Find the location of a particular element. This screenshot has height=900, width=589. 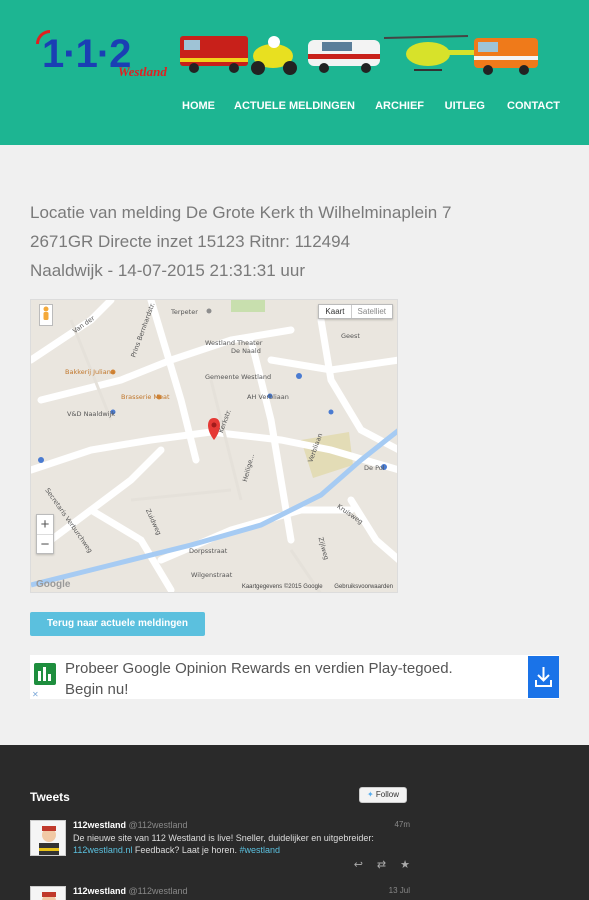

map-label-prins: Prins Bernhardstr. is located at coordinates (142, 329).